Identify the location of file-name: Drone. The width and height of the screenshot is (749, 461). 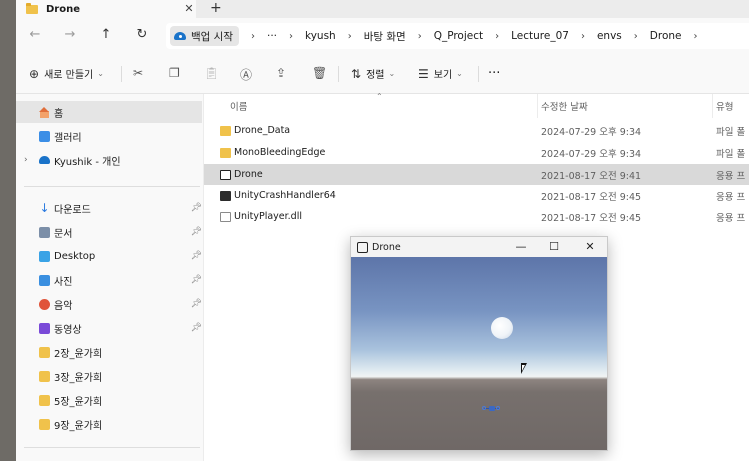
(248, 174).